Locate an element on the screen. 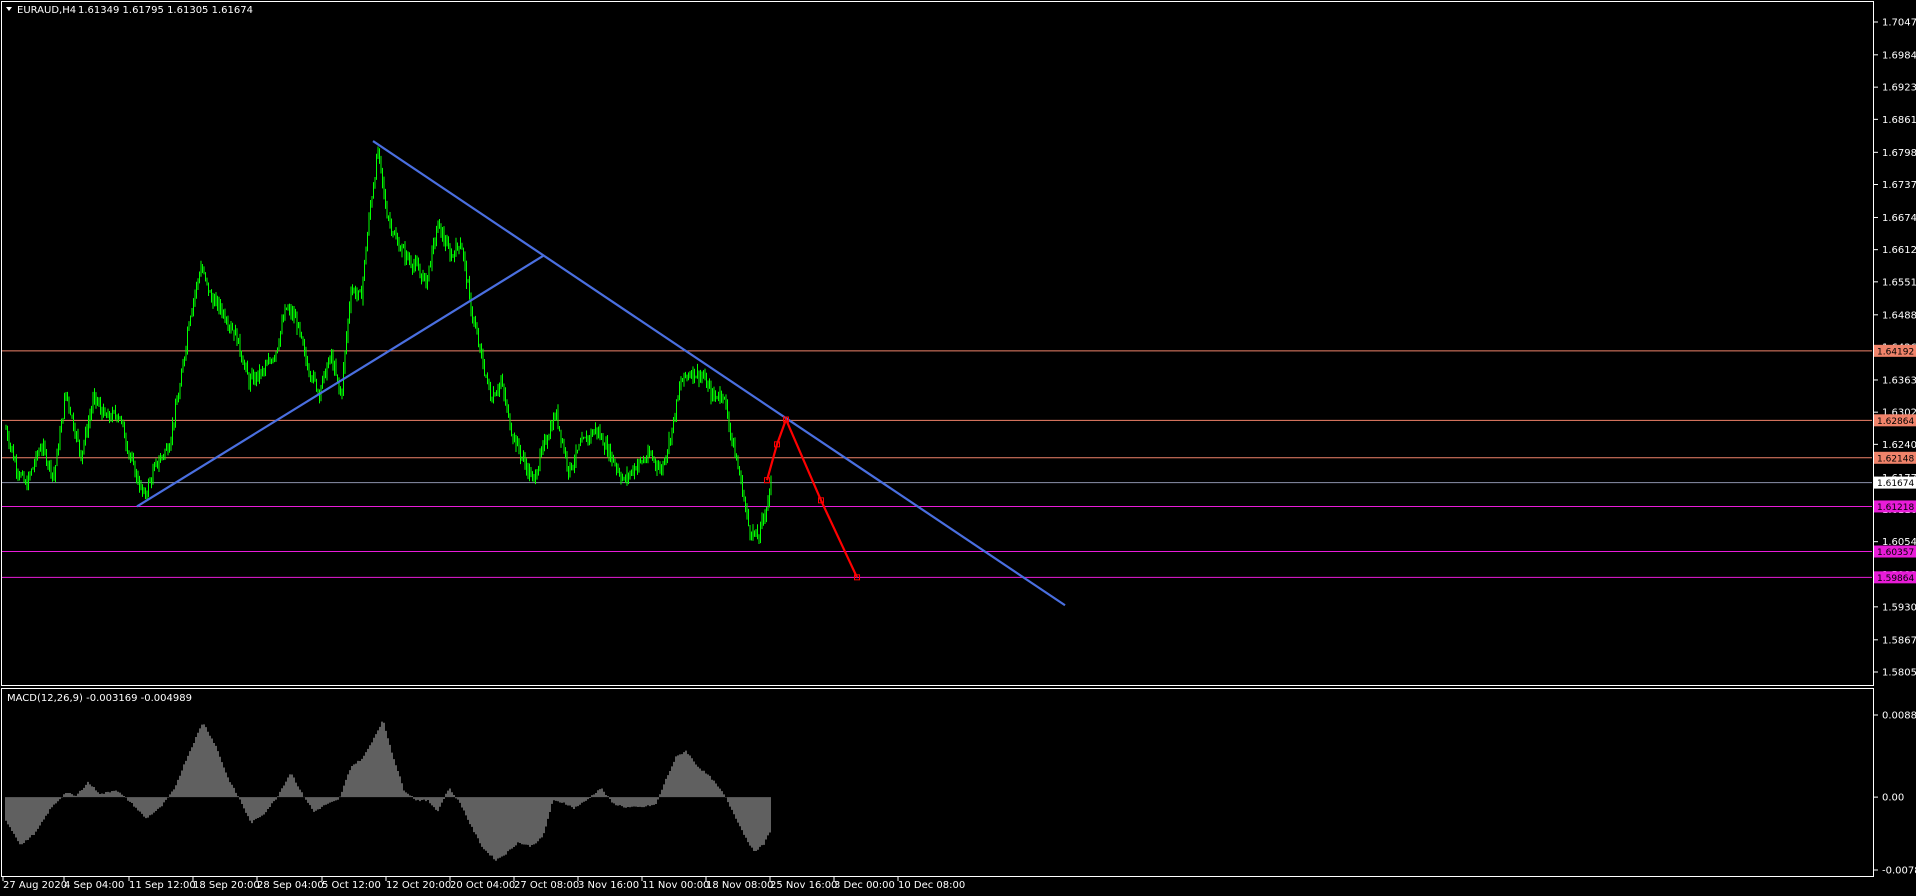 This screenshot has height=896, width=1916. time-tick-label-11: 18 Nov 08:00 is located at coordinates (739, 885).